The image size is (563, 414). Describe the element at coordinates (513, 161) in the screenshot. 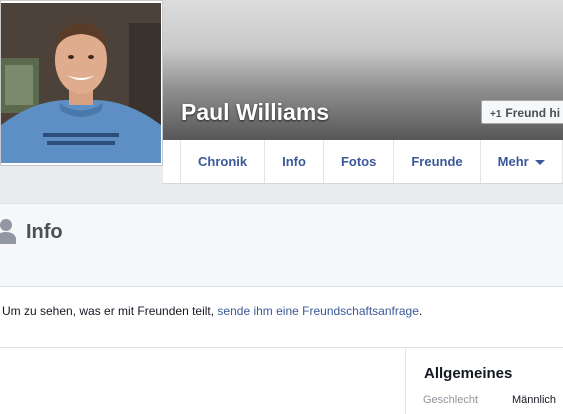

I see `tab-mehr-label: Mehr` at that location.